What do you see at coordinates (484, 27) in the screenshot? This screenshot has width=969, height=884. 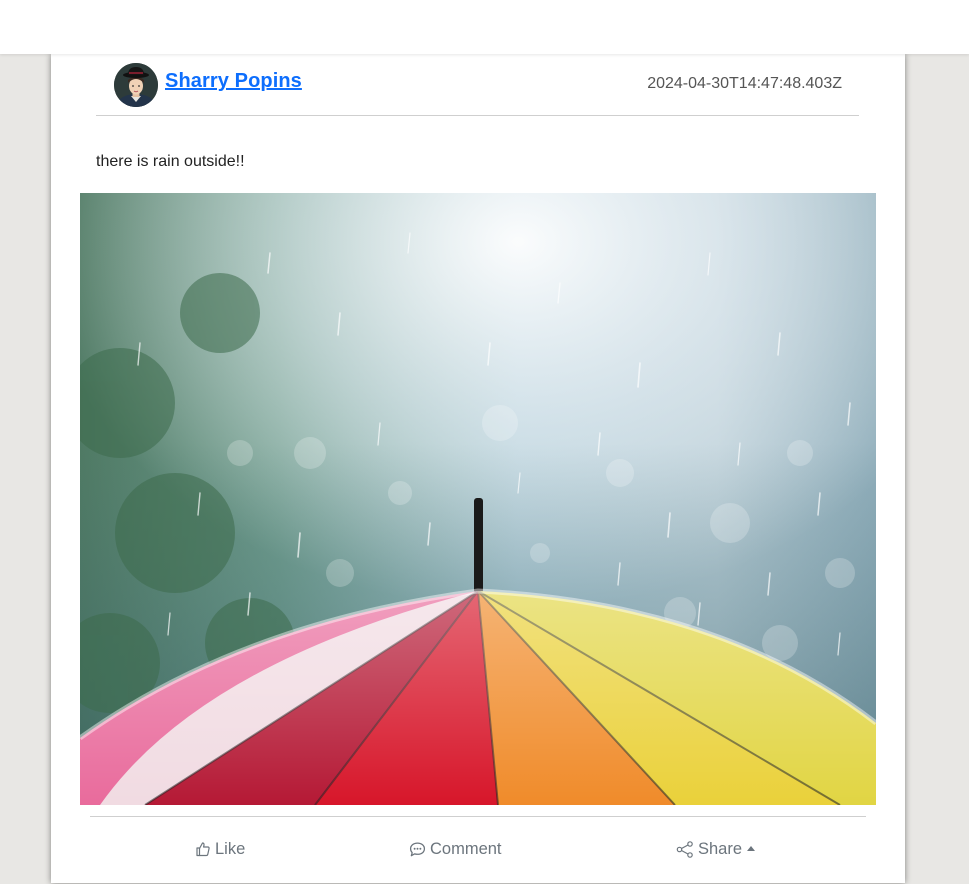 I see `top-navbar` at bounding box center [484, 27].